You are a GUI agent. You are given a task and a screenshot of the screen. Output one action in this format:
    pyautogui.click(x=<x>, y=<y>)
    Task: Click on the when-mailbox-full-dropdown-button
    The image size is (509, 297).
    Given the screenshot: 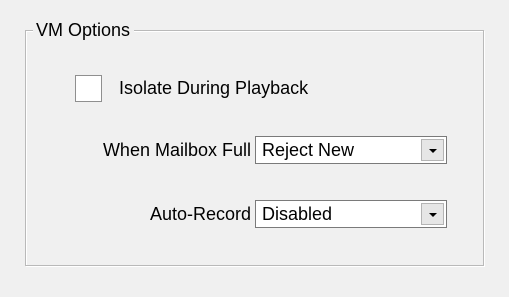 What is the action you would take?
    pyautogui.click(x=432, y=150)
    